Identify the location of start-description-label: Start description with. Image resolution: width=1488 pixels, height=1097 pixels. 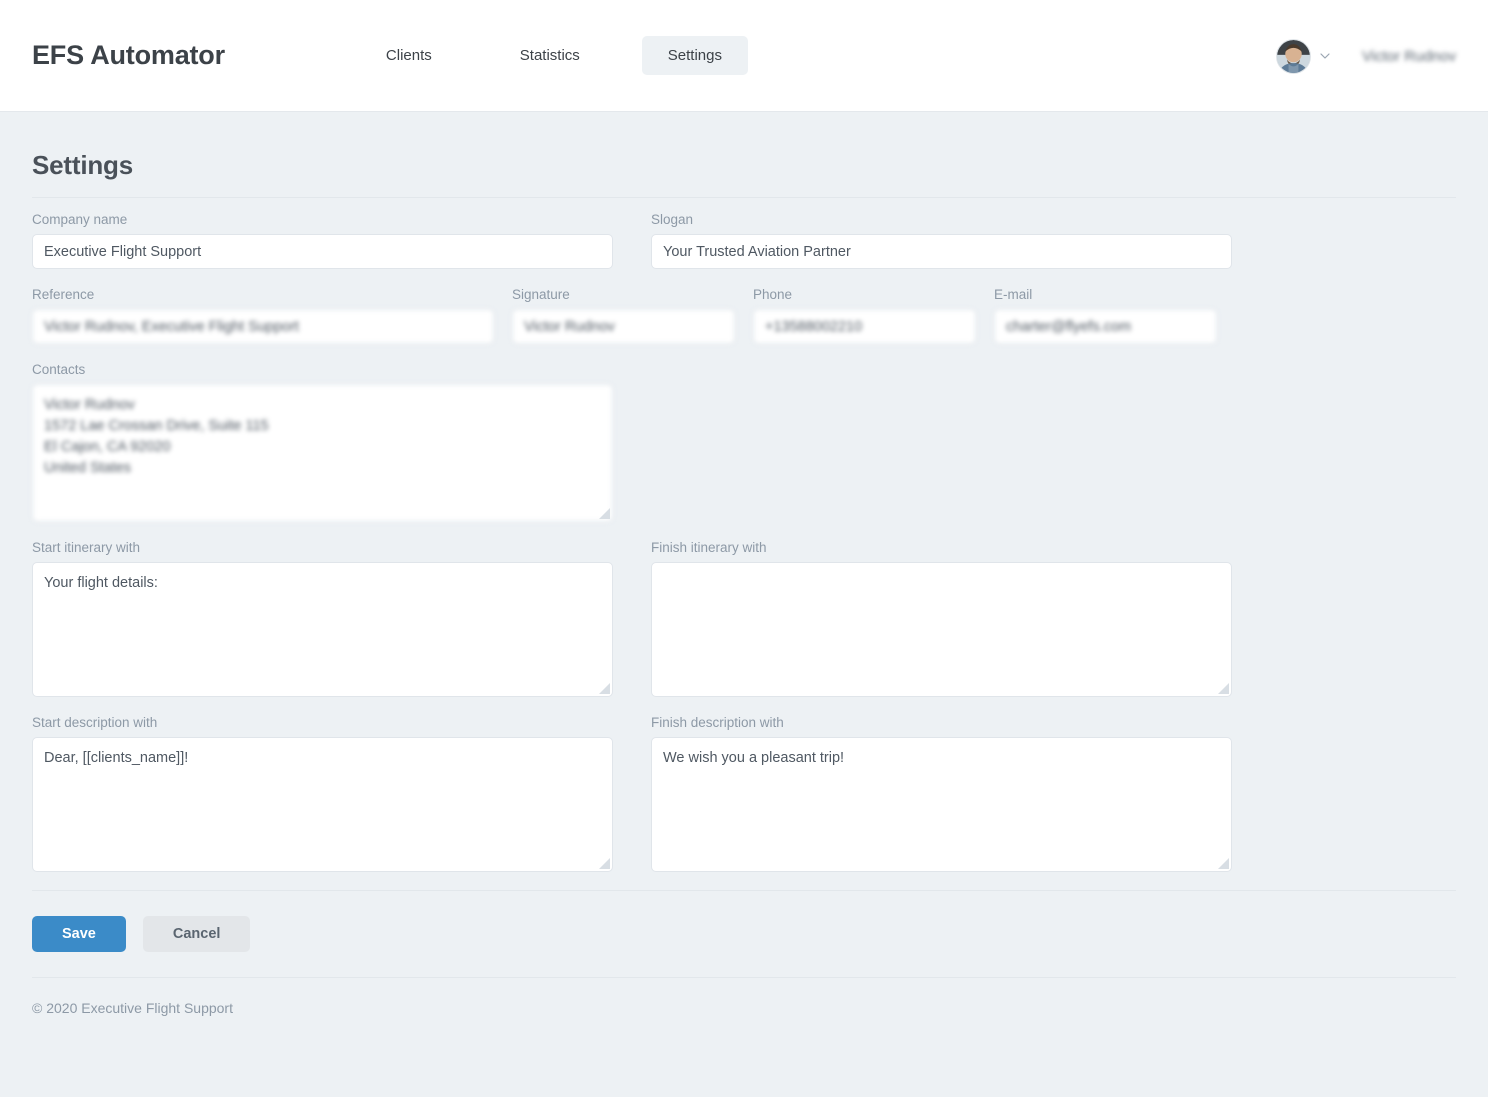
(95, 722).